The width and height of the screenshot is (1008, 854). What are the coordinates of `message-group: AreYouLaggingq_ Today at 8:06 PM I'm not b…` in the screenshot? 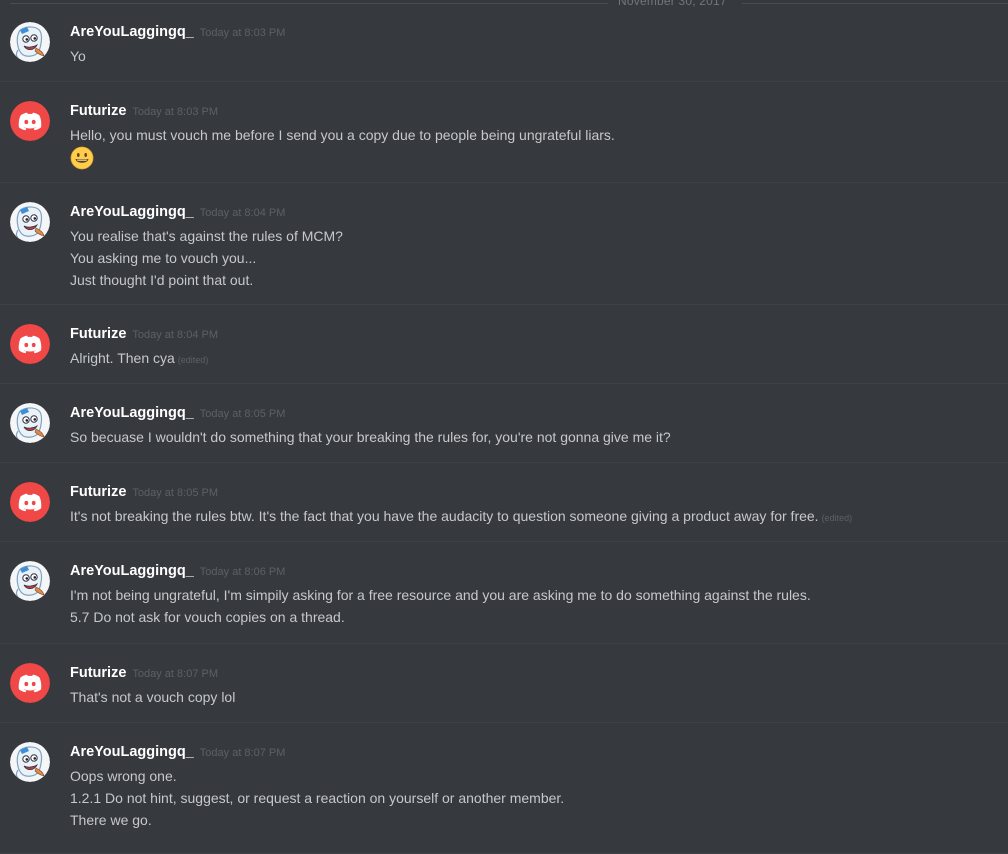 It's located at (504, 593).